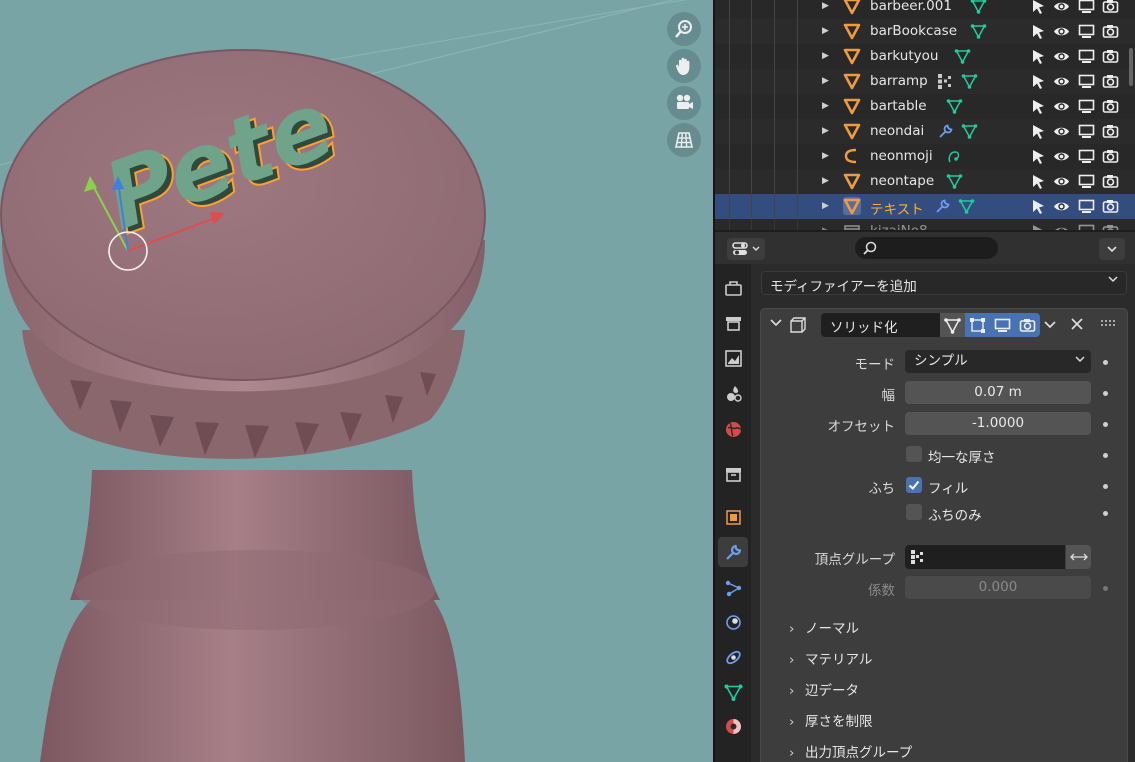 This screenshot has height=762, width=1135. Describe the element at coordinates (733, 622) in the screenshot. I see `tab-physics` at that location.